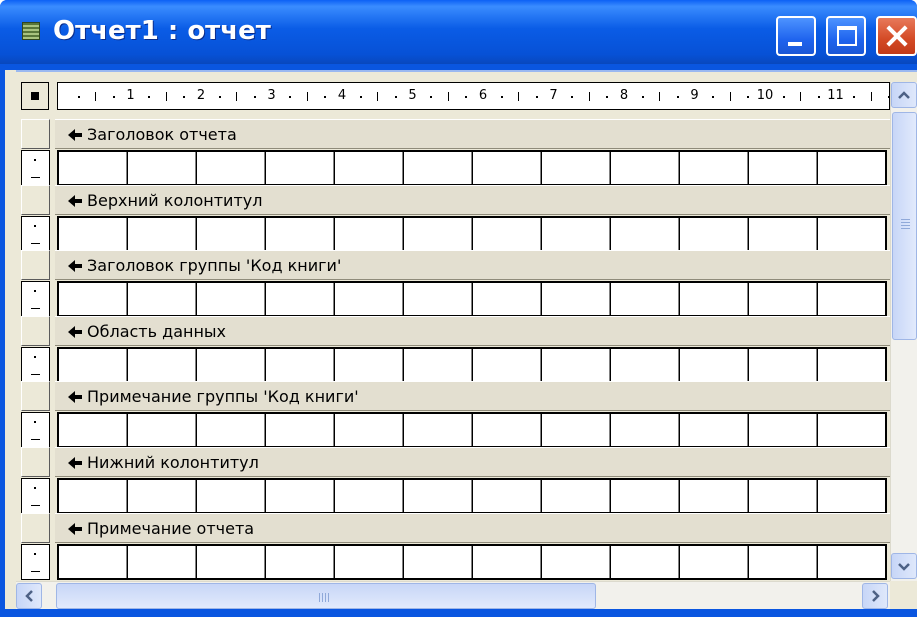  I want to click on maximize-icon, so click(847, 36).